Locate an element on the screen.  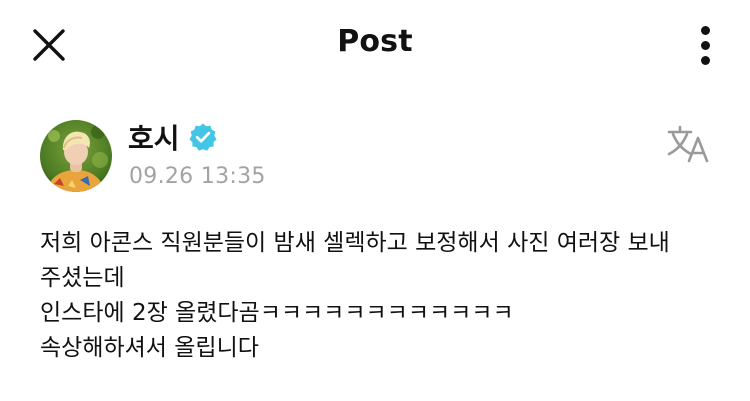
post-text-line: 주셨는데 is located at coordinates (82, 278).